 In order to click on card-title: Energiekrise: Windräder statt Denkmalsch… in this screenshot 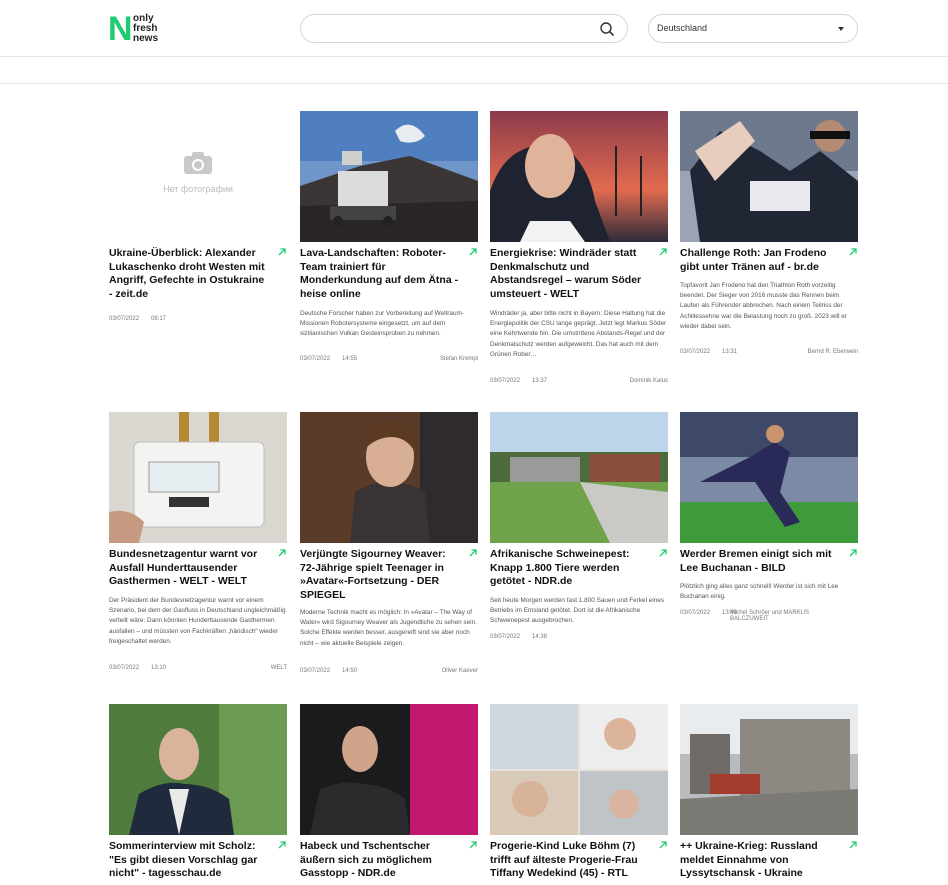, I will do `click(570, 274)`.